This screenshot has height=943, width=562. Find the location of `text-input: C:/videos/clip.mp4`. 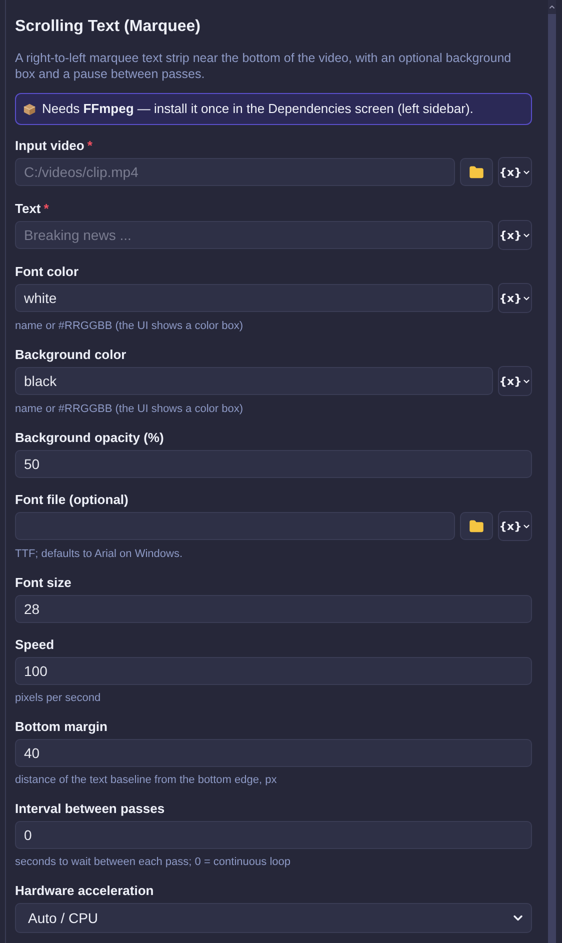

text-input: C:/videos/clip.mp4 is located at coordinates (235, 172).